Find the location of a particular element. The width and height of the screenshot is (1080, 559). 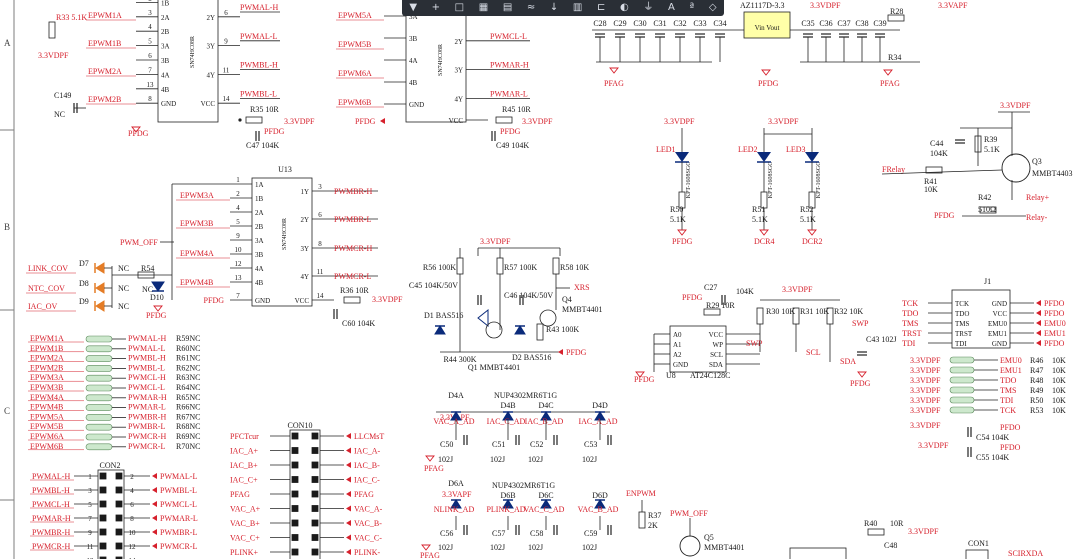

led-symbol is located at coordinates (812, 157).